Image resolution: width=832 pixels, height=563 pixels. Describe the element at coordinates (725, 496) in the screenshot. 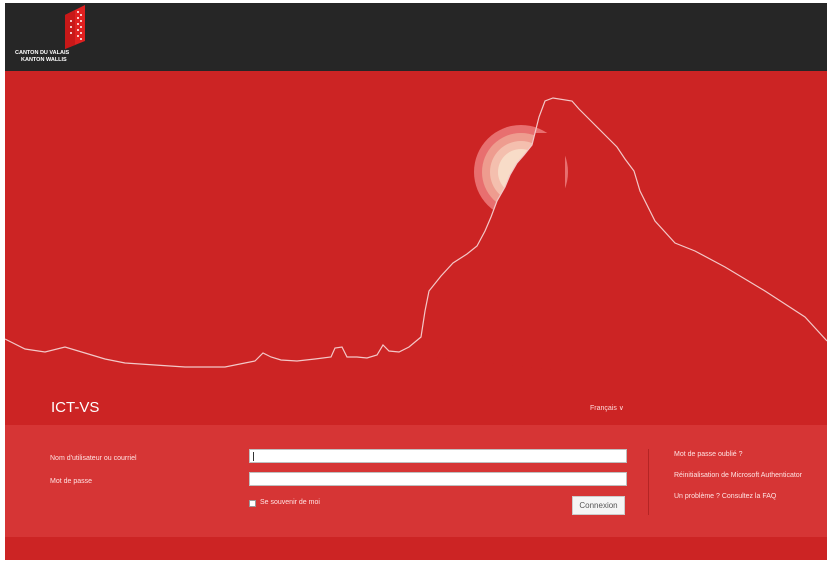

I see `faq-link: Un problème ? Consultez la FAQ` at that location.